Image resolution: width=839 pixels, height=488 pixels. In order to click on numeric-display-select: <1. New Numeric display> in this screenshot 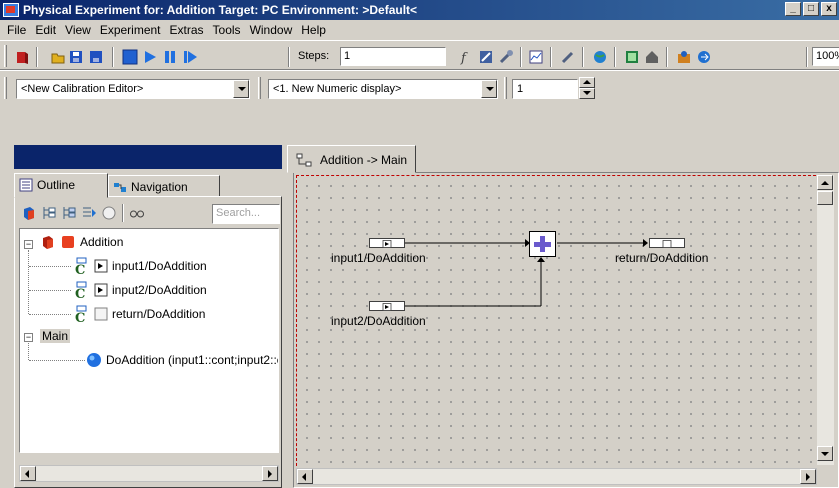, I will do `click(383, 89)`.